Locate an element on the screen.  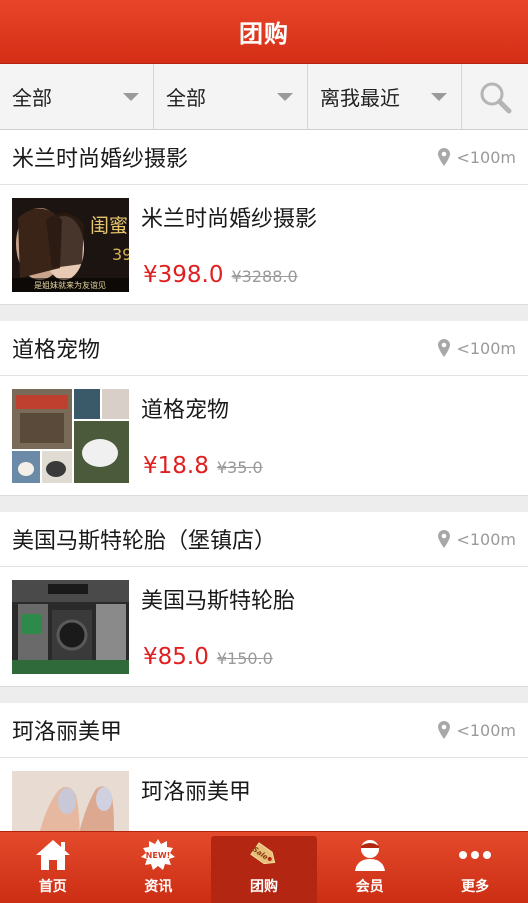
more-icon is located at coordinates (475, 855).